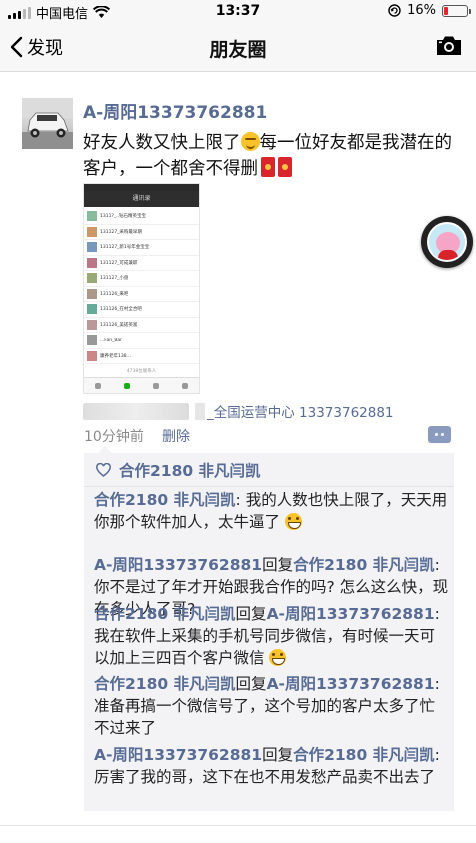 The height and width of the screenshot is (843, 476). Describe the element at coordinates (238, 50) in the screenshot. I see `page-title: 朋友圈` at that location.